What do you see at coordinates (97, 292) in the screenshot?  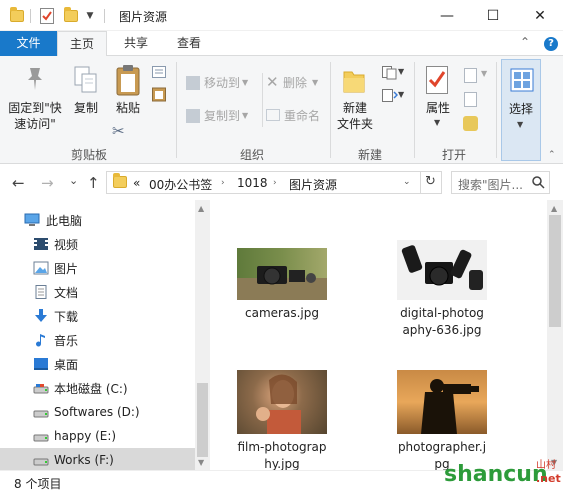 I see `nav-item-documents: 文档` at bounding box center [97, 292].